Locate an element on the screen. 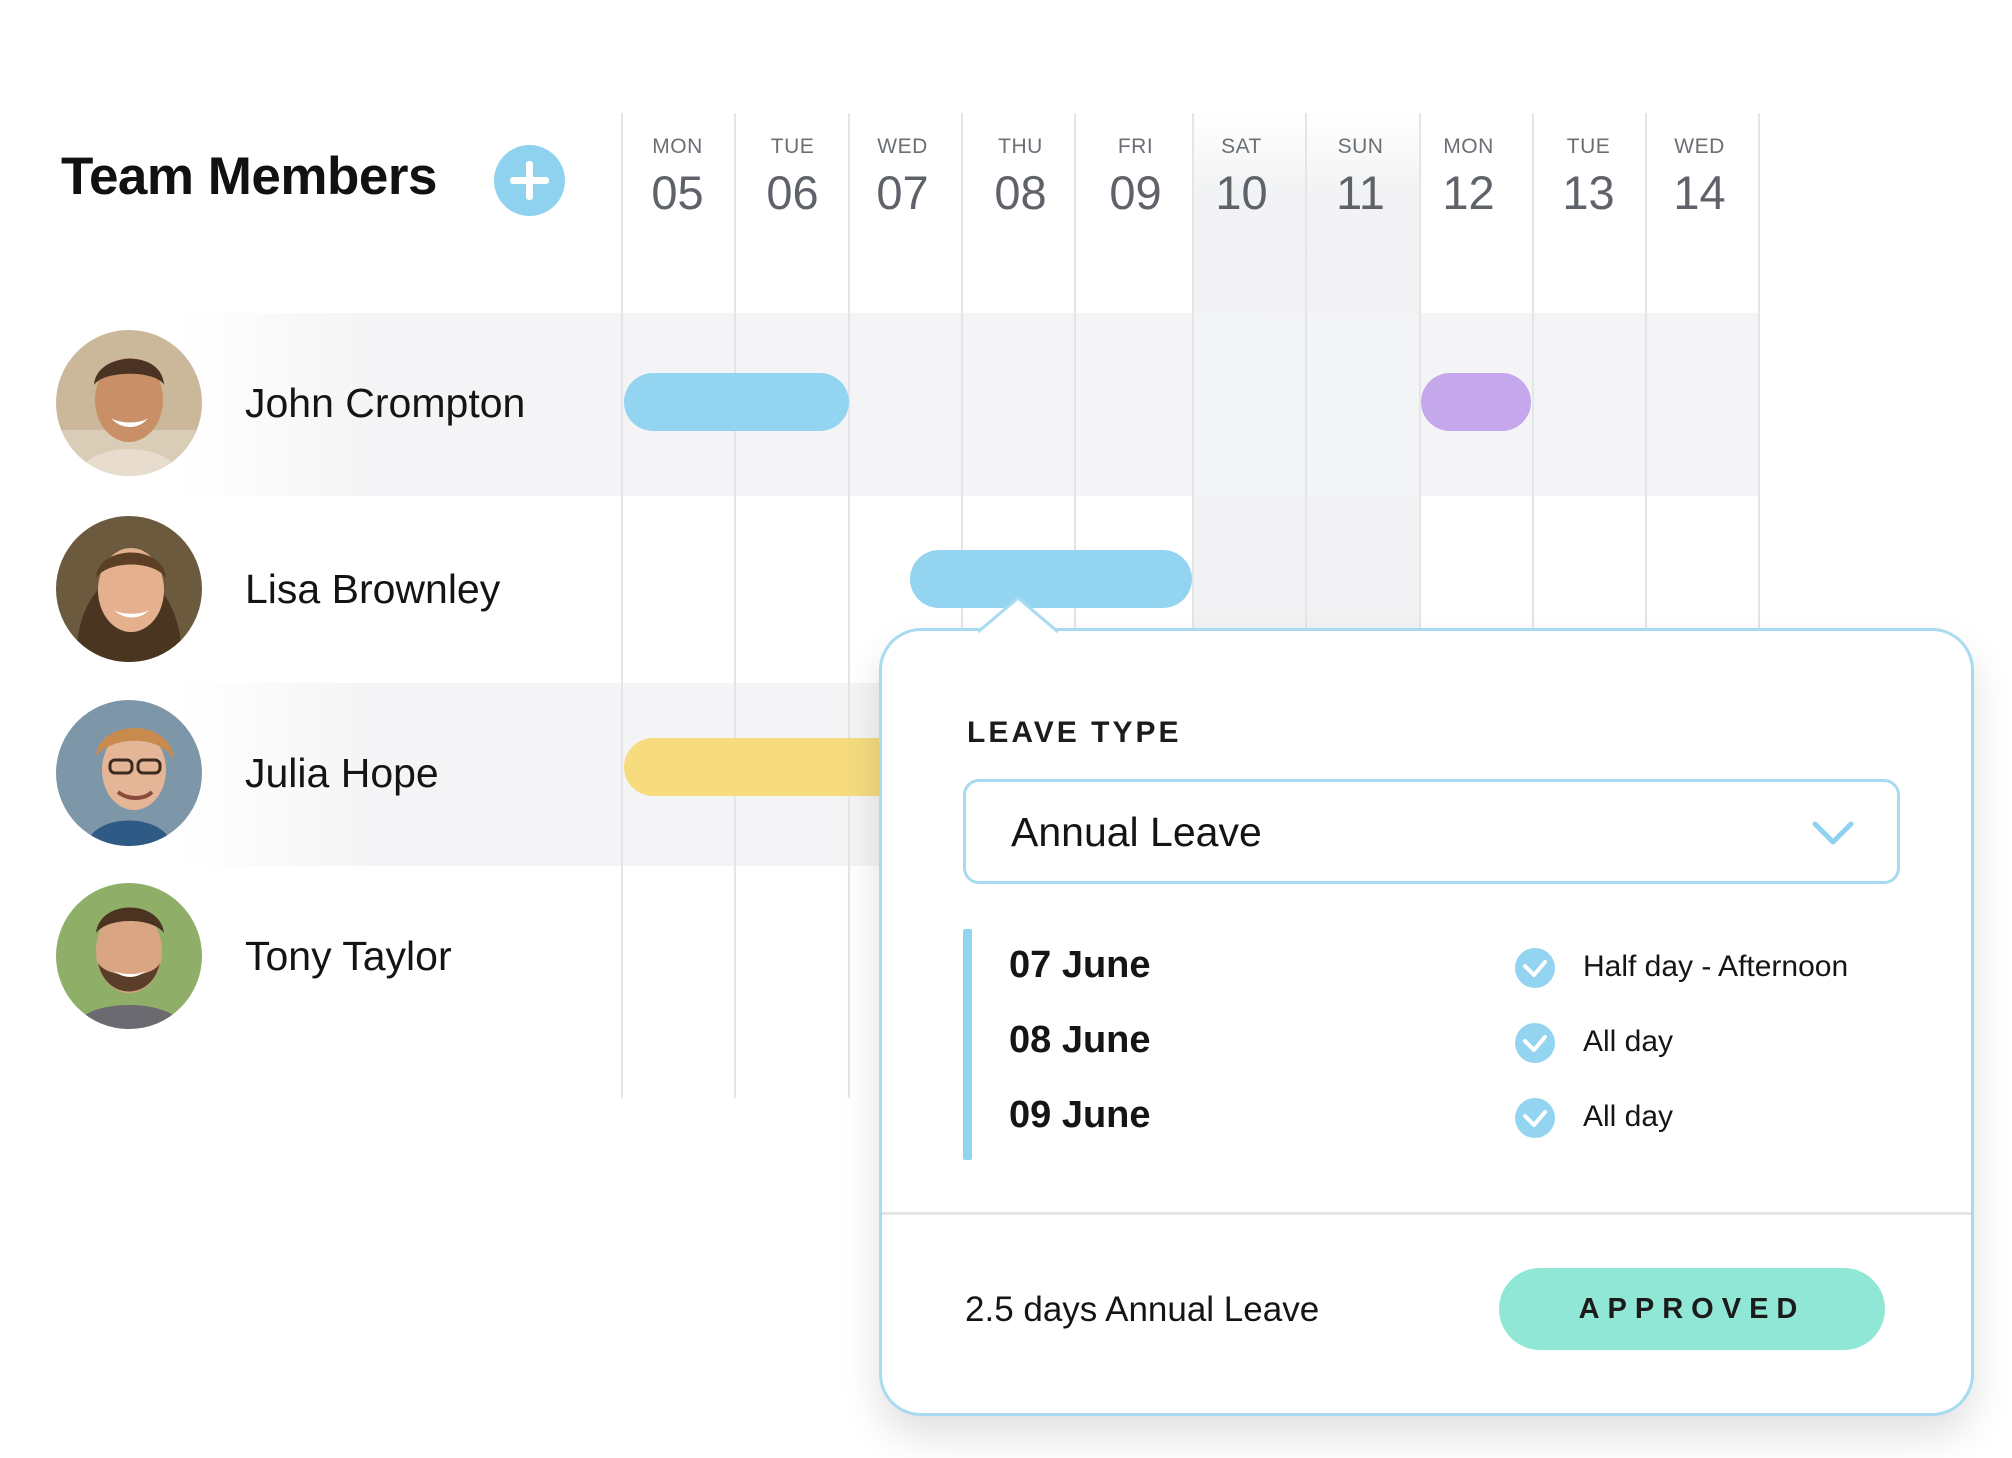  day-number: 09 is located at coordinates (1135, 192).